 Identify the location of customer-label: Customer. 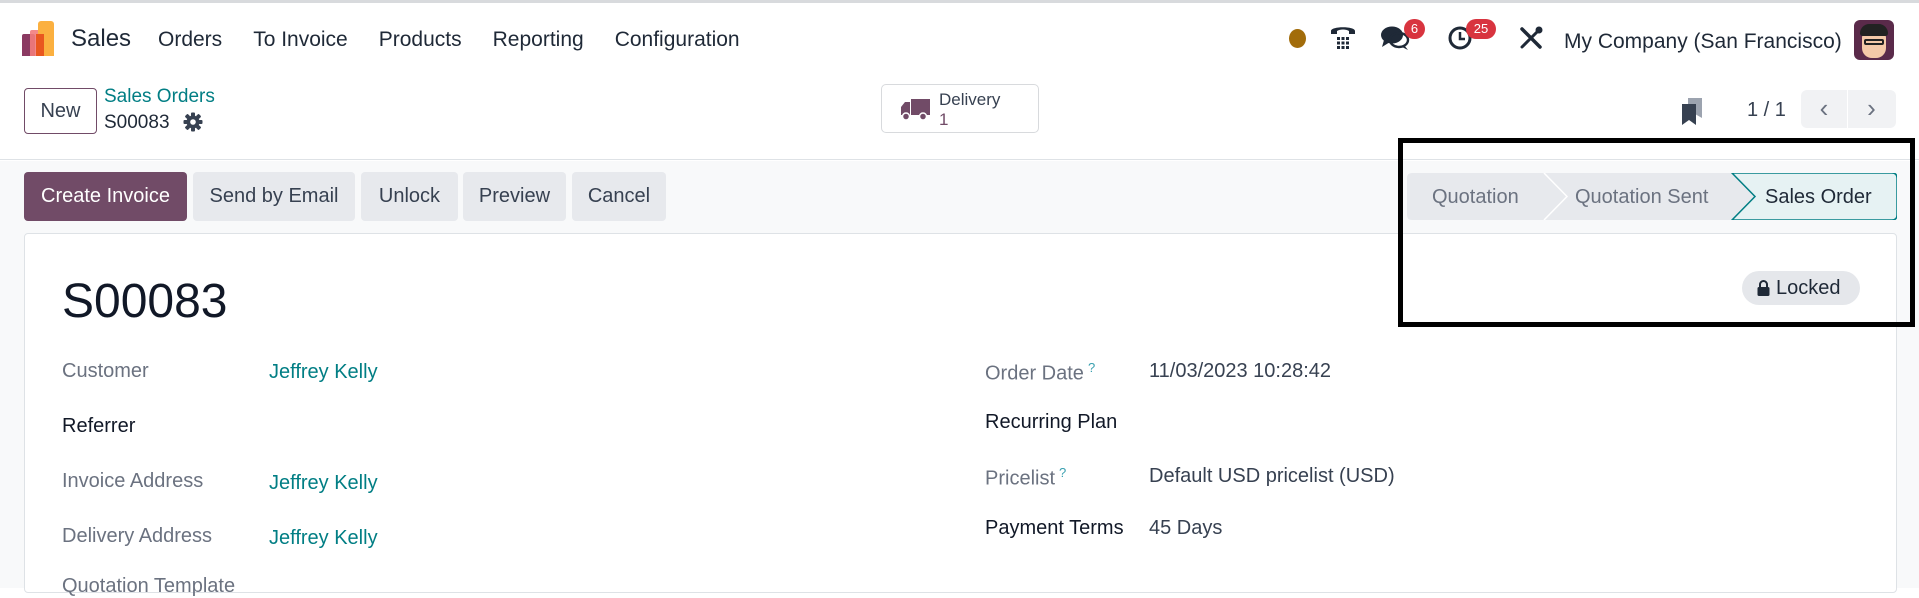
(105, 371).